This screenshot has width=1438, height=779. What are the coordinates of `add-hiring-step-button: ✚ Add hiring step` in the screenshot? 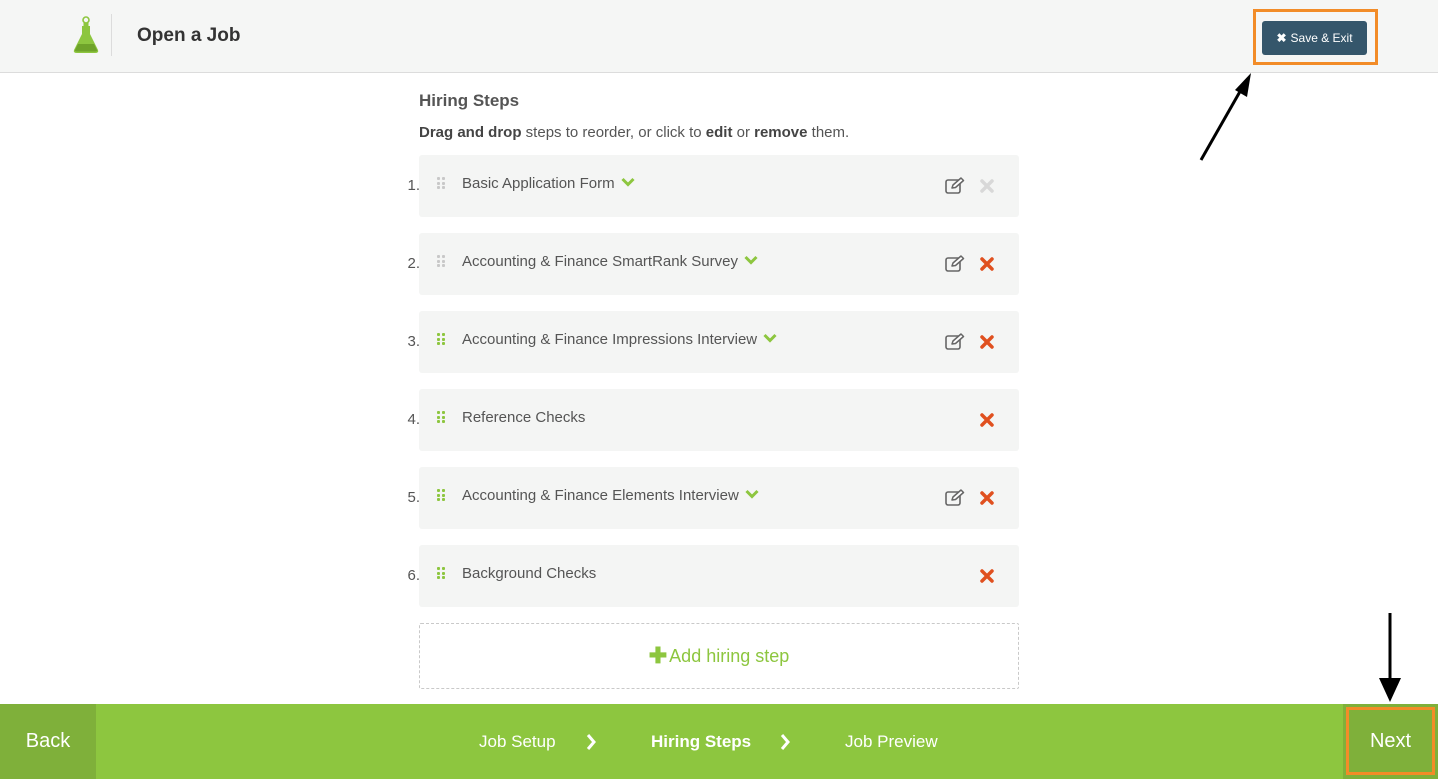 It's located at (719, 656).